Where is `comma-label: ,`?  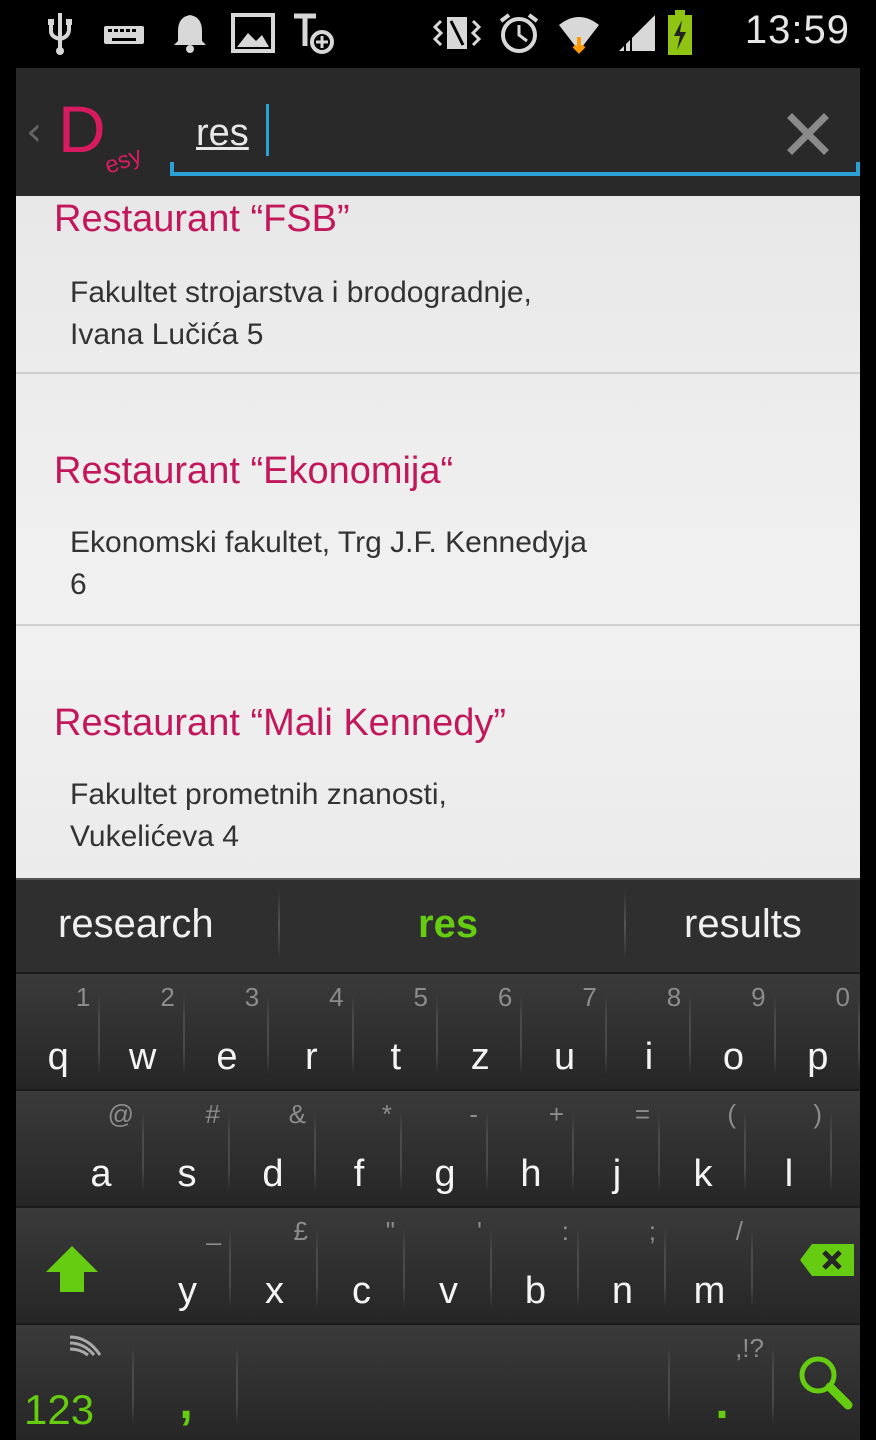 comma-label: , is located at coordinates (186, 1402).